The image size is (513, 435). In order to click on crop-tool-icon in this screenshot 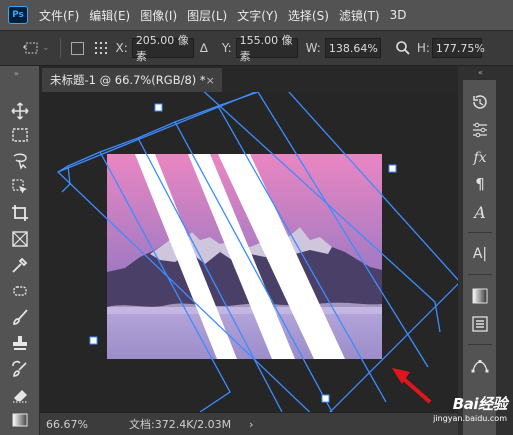, I will do `click(20, 213)`.